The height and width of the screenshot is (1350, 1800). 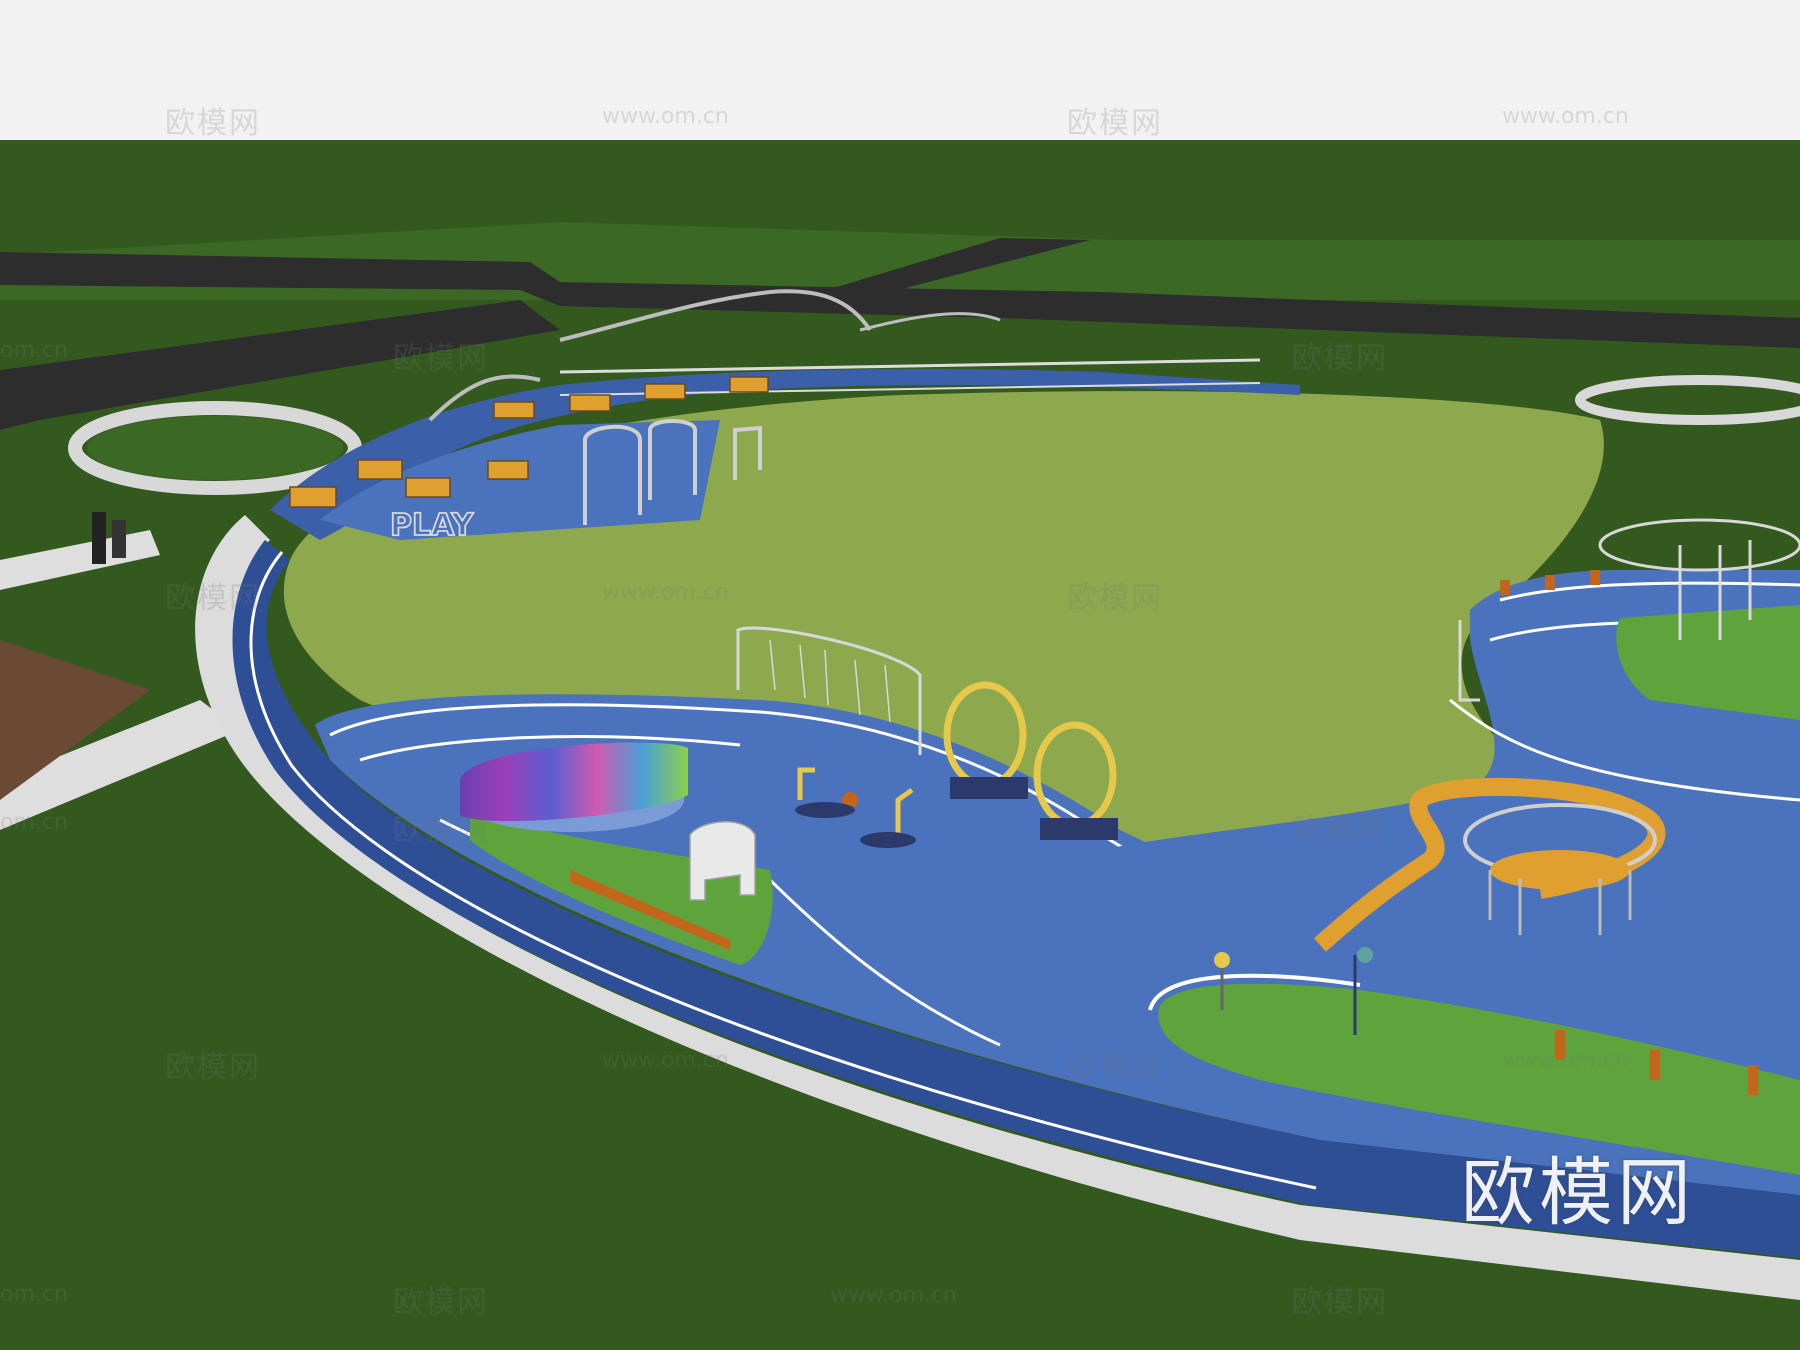 I want to click on watermark-large-brand: 欧模网, so click(x=1578, y=1193).